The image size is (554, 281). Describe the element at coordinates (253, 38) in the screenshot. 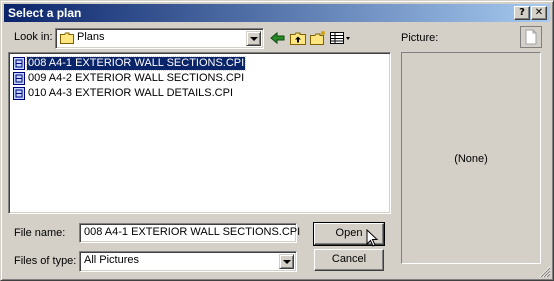

I see `look-in-dropdown-arrow` at that location.